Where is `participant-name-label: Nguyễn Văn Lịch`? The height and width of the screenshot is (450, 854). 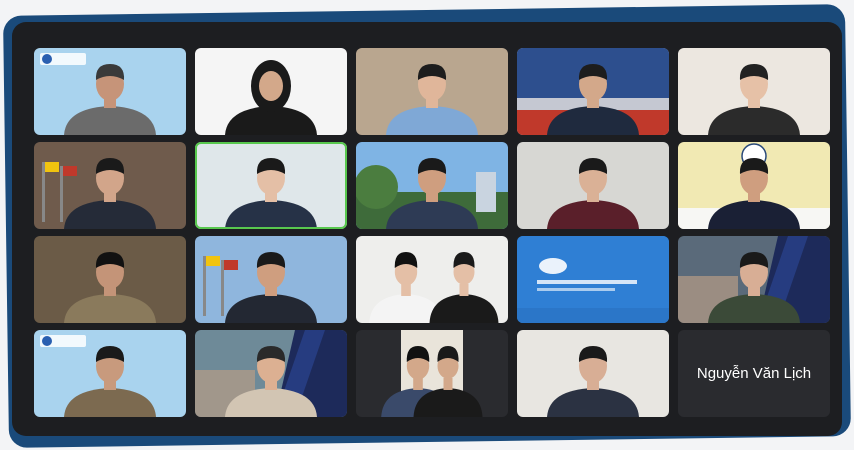
participant-name-label: Nguyễn Văn Lịch is located at coordinates (754, 373).